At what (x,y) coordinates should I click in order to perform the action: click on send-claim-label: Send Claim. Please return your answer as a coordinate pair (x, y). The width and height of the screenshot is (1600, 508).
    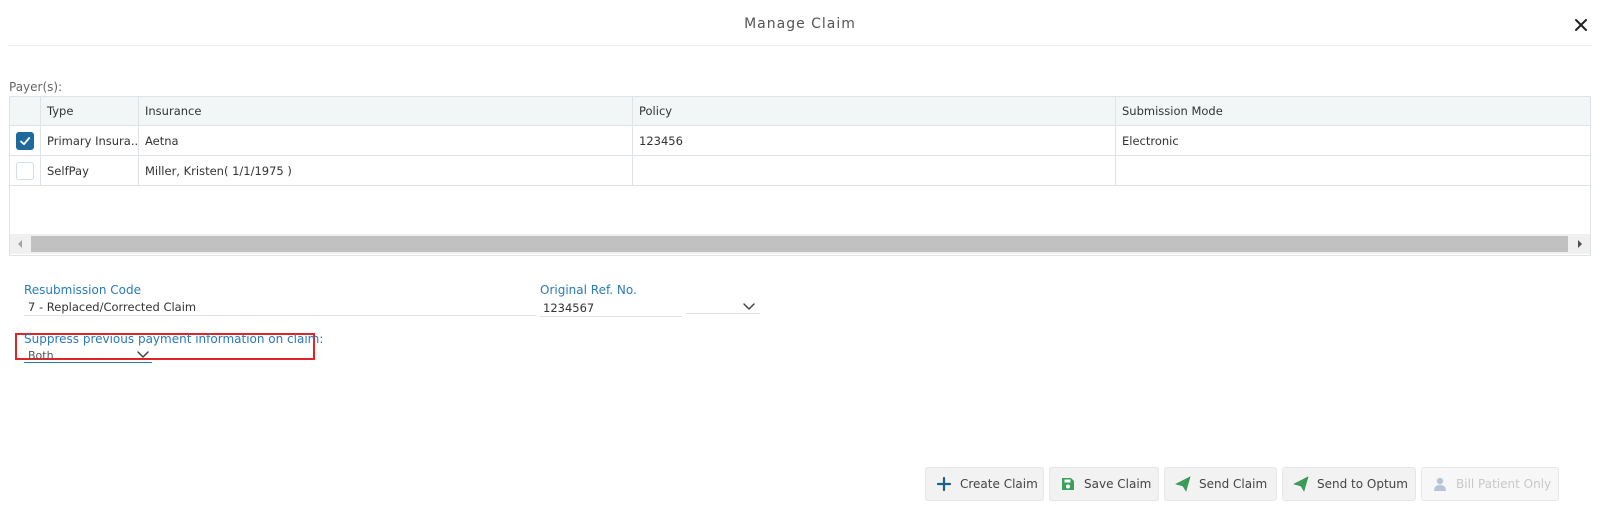
    Looking at the image, I should click on (1233, 484).